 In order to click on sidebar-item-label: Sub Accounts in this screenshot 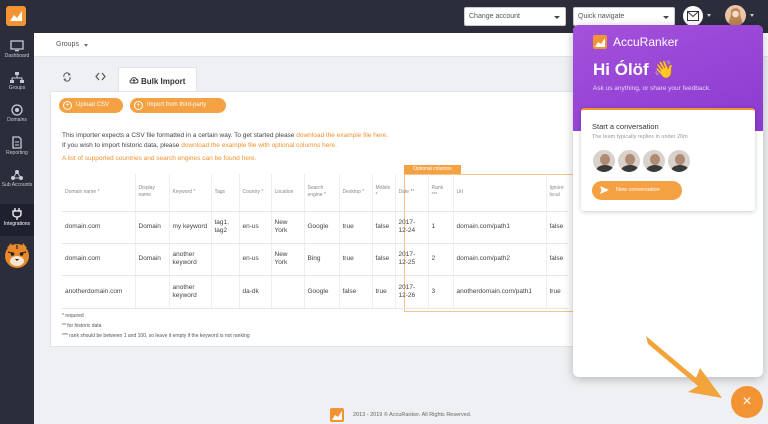, I will do `click(17, 185)`.